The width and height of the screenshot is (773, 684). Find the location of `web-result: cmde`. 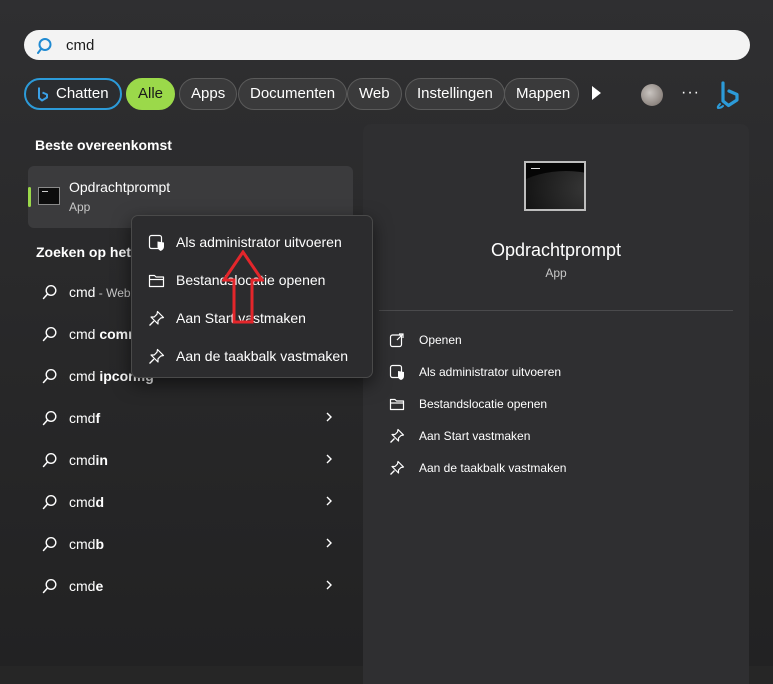

web-result: cmde is located at coordinates (190, 586).